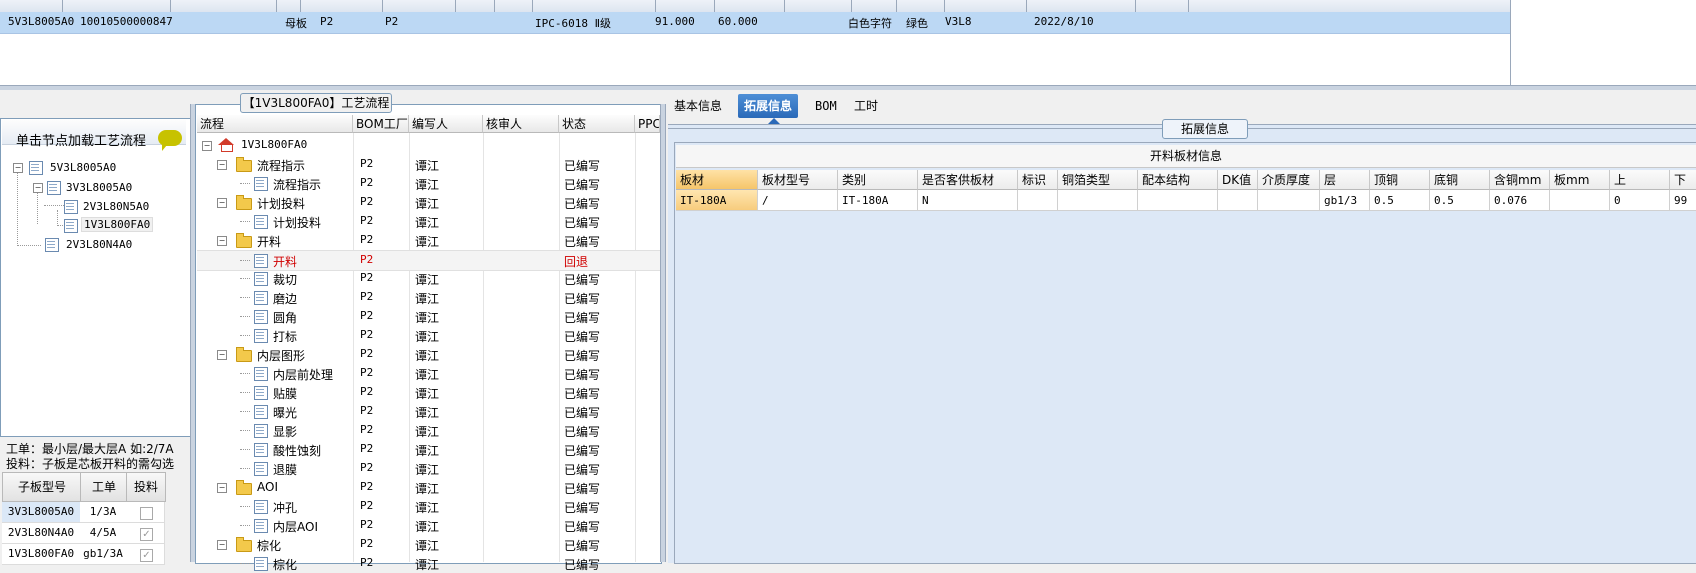  What do you see at coordinates (521, 124) in the screenshot?
I see `col-header-reviewer: 核审人` at bounding box center [521, 124].